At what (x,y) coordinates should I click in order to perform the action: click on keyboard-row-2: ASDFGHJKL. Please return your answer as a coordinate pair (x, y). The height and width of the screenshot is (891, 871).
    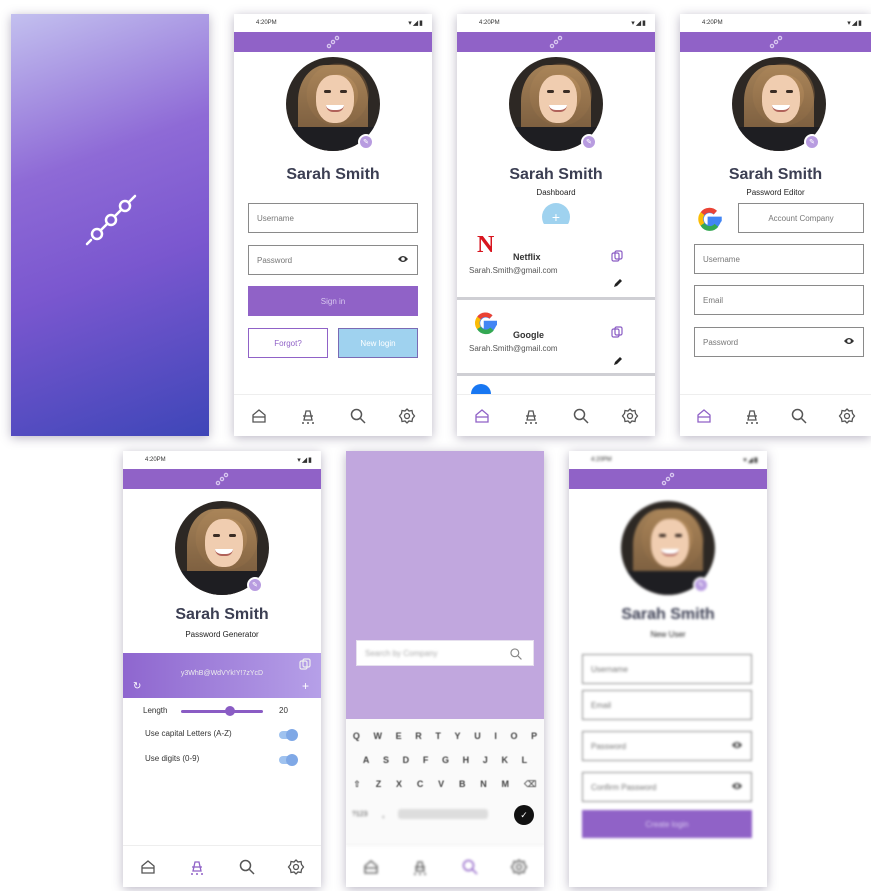
    Looking at the image, I should click on (445, 760).